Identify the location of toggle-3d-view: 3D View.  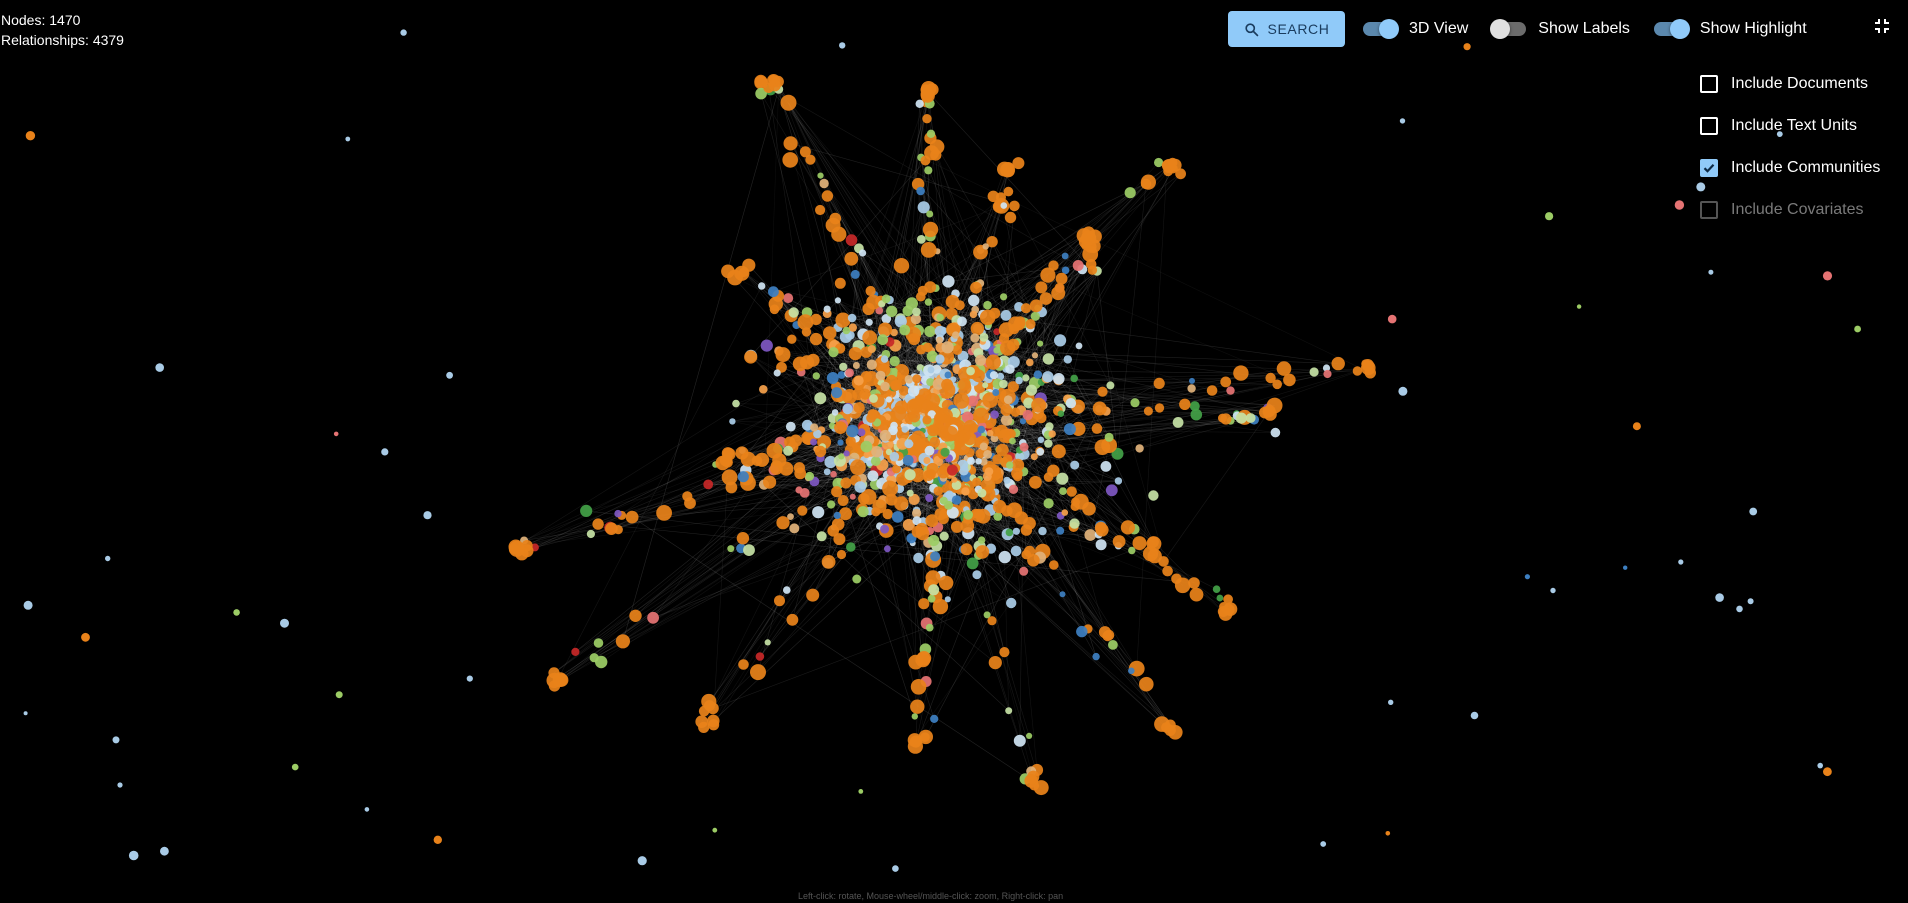
(1414, 29).